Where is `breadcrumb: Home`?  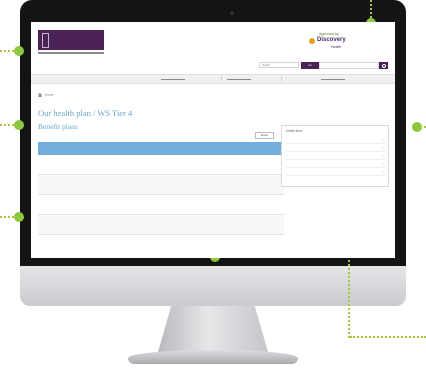 breadcrumb: Home is located at coordinates (49, 95).